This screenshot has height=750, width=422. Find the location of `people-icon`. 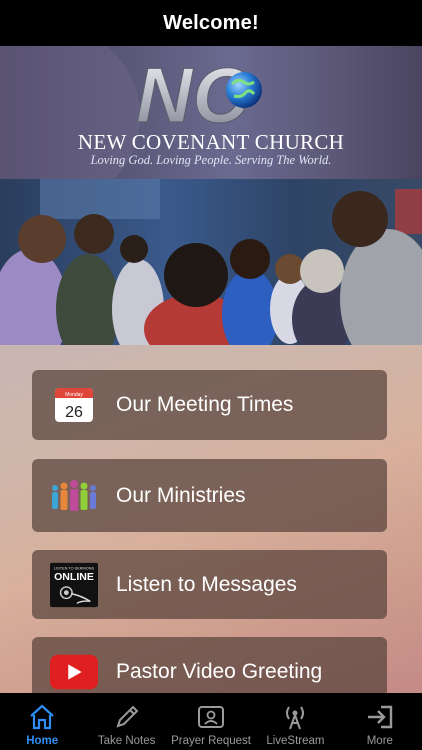

people-icon is located at coordinates (74, 496).